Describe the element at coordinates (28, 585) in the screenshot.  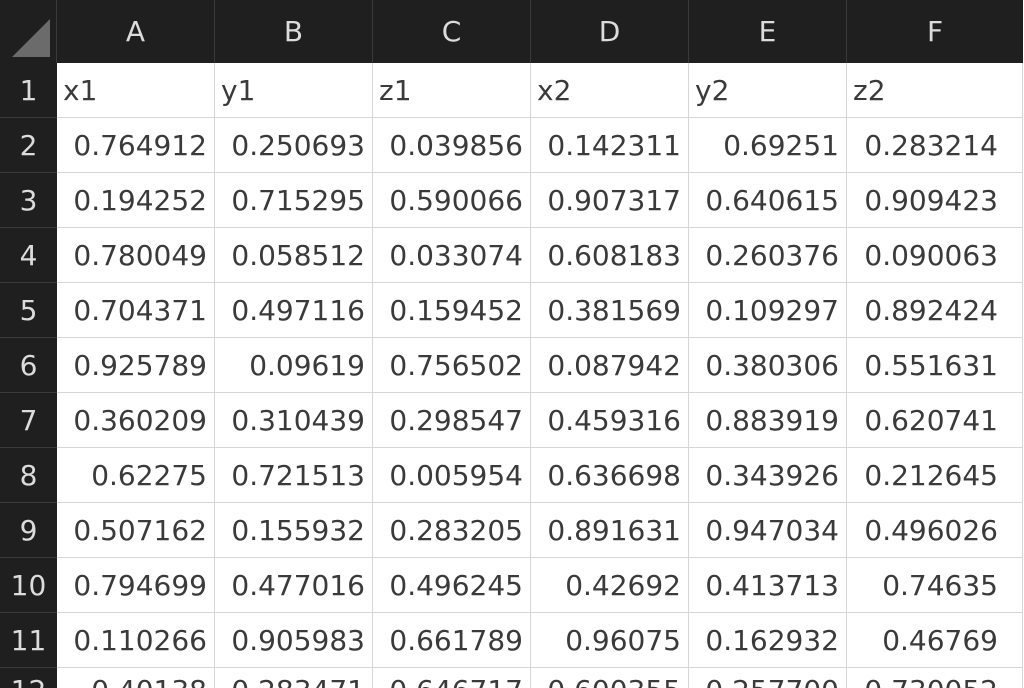
I see `row-header: 10` at that location.